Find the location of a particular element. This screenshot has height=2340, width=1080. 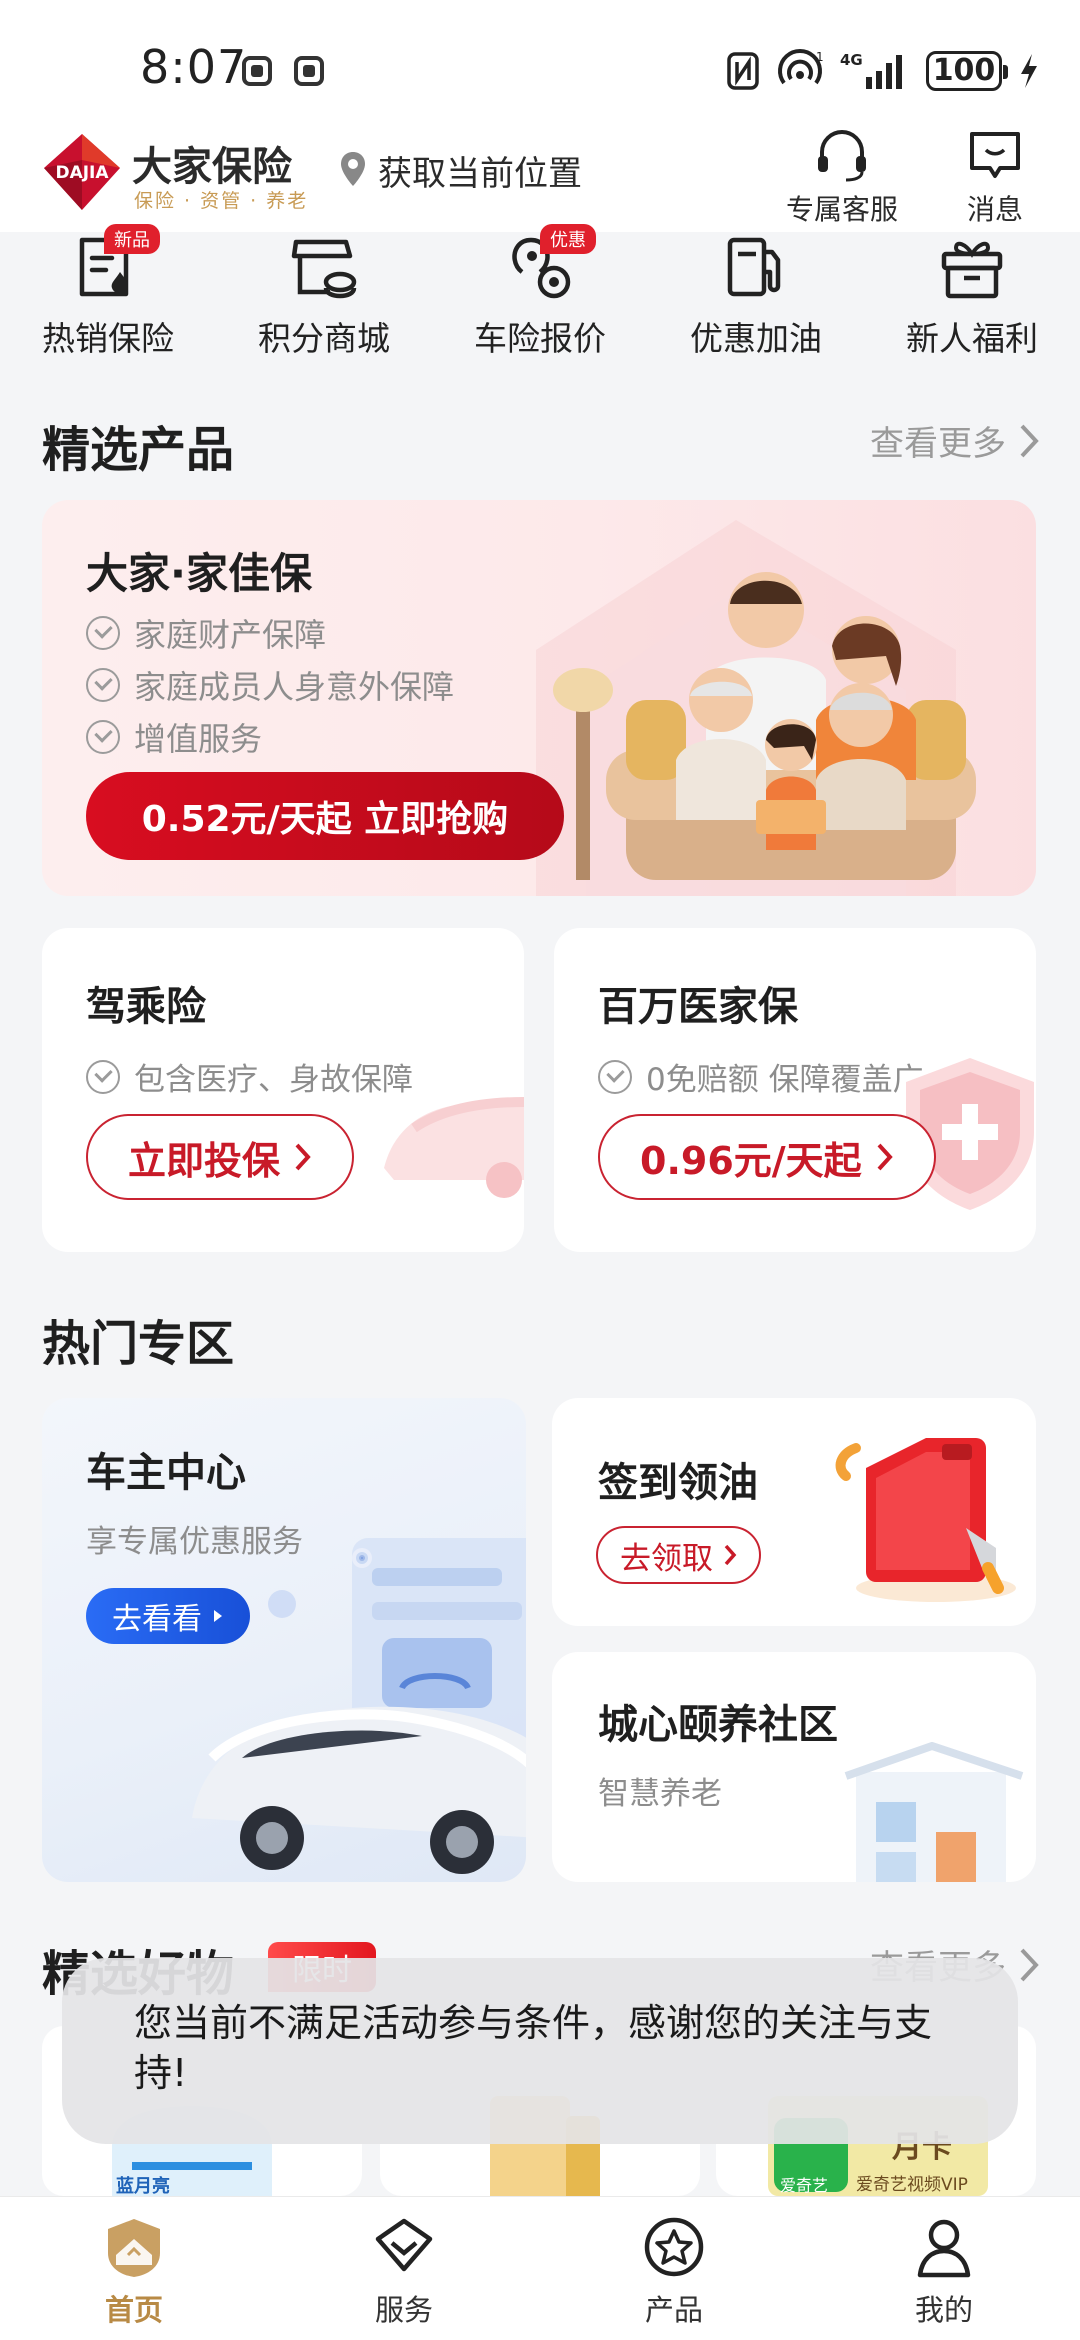

points-mall-icon is located at coordinates (324, 269).